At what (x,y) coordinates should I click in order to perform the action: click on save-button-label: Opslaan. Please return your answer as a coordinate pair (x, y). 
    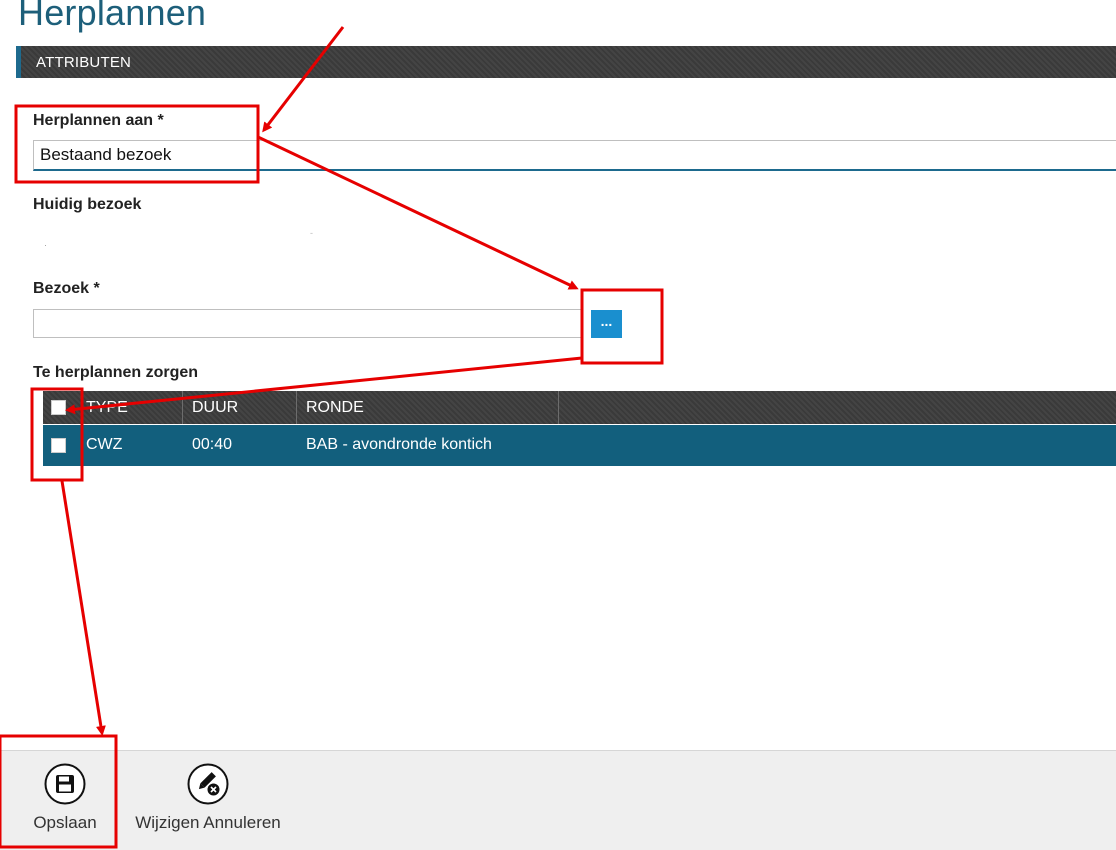
    Looking at the image, I should click on (65, 822).